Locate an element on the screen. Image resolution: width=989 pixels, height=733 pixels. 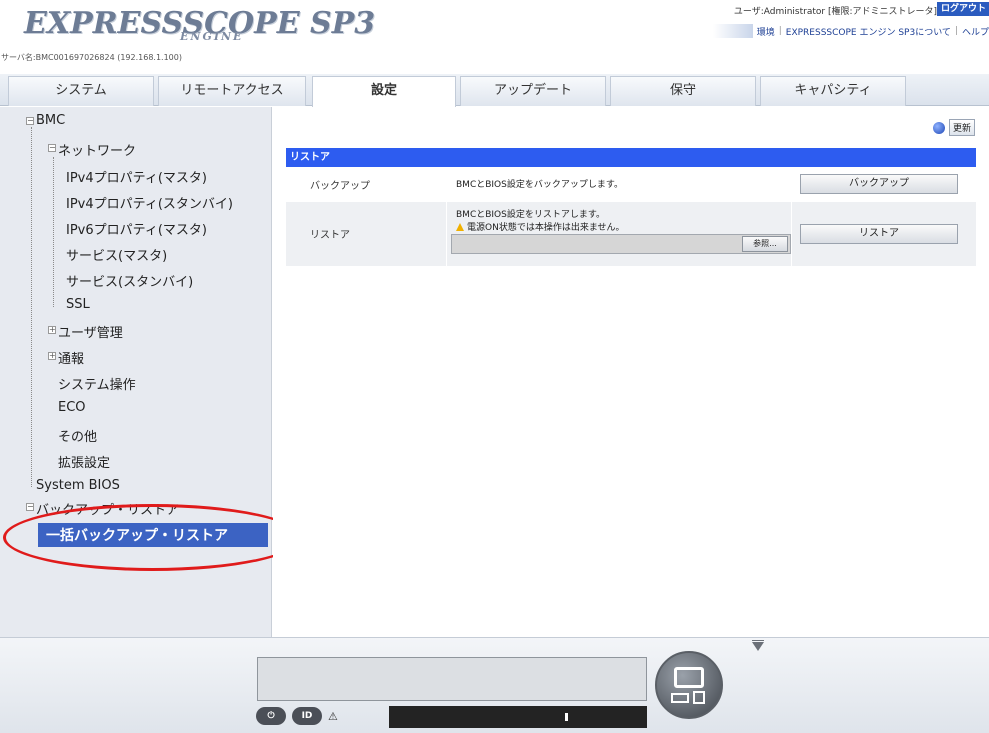
backup-button: バックアップ is located at coordinates (879, 184).